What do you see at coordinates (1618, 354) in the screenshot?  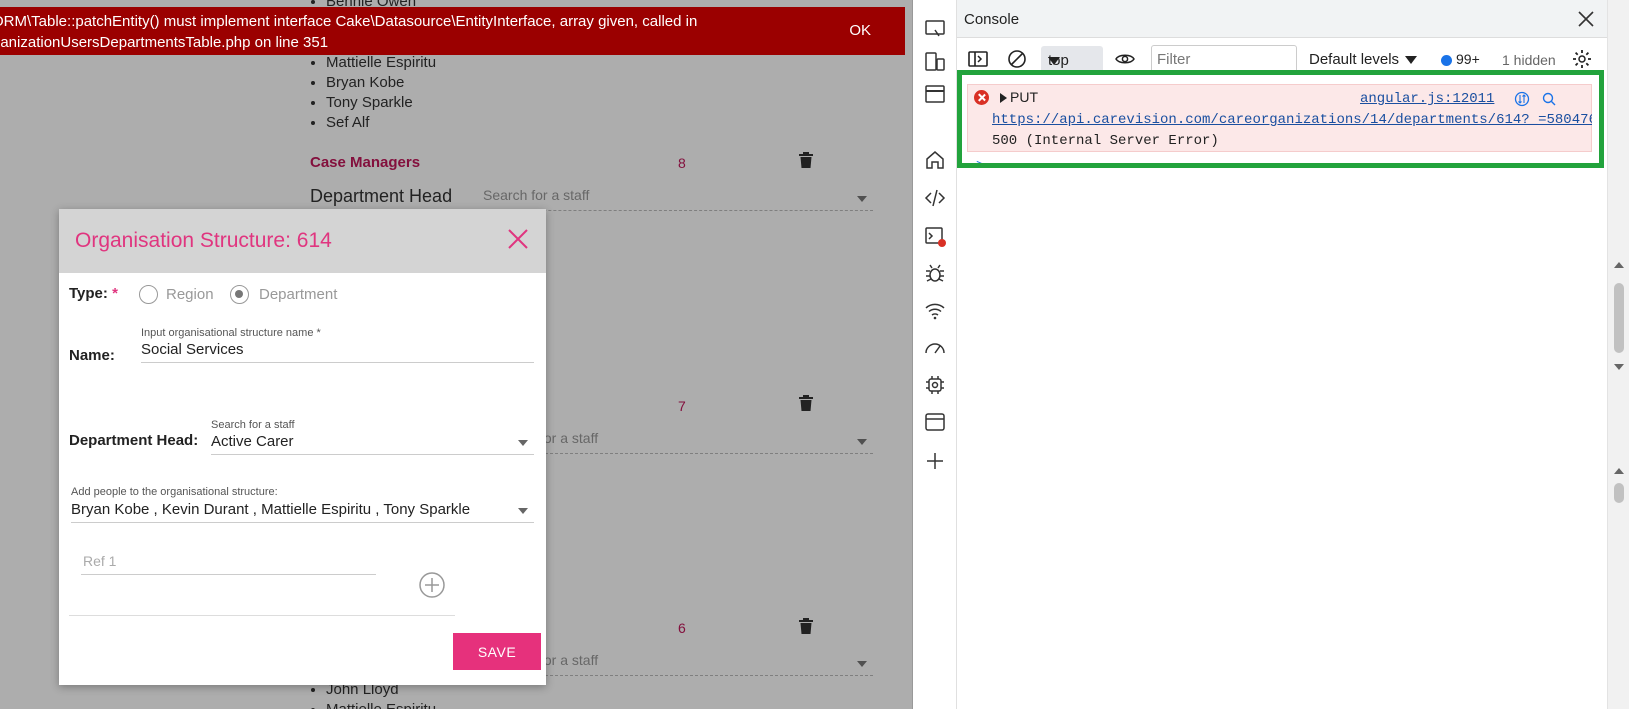 I see `scrollbar` at bounding box center [1618, 354].